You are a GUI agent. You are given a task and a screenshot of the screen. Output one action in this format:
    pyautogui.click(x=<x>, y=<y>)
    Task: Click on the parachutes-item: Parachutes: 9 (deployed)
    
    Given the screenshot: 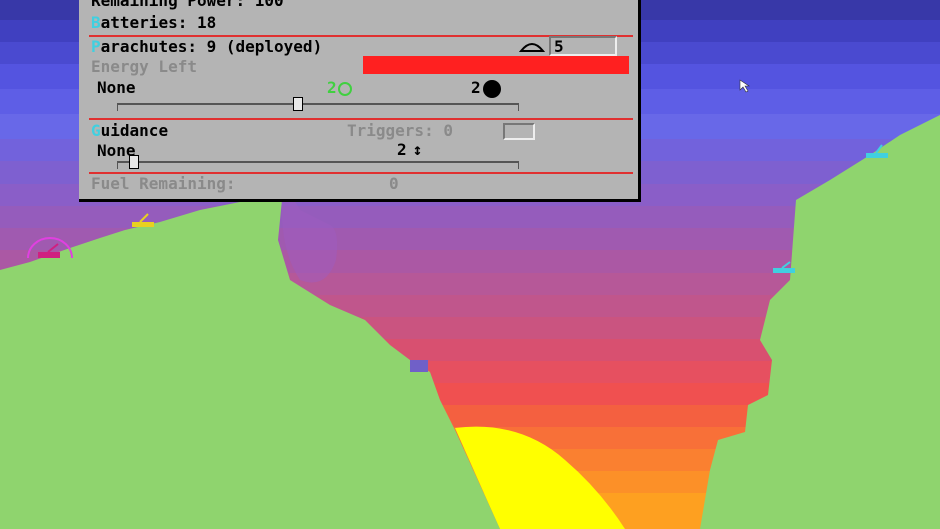 What is the action you would take?
    pyautogui.click(x=206, y=47)
    